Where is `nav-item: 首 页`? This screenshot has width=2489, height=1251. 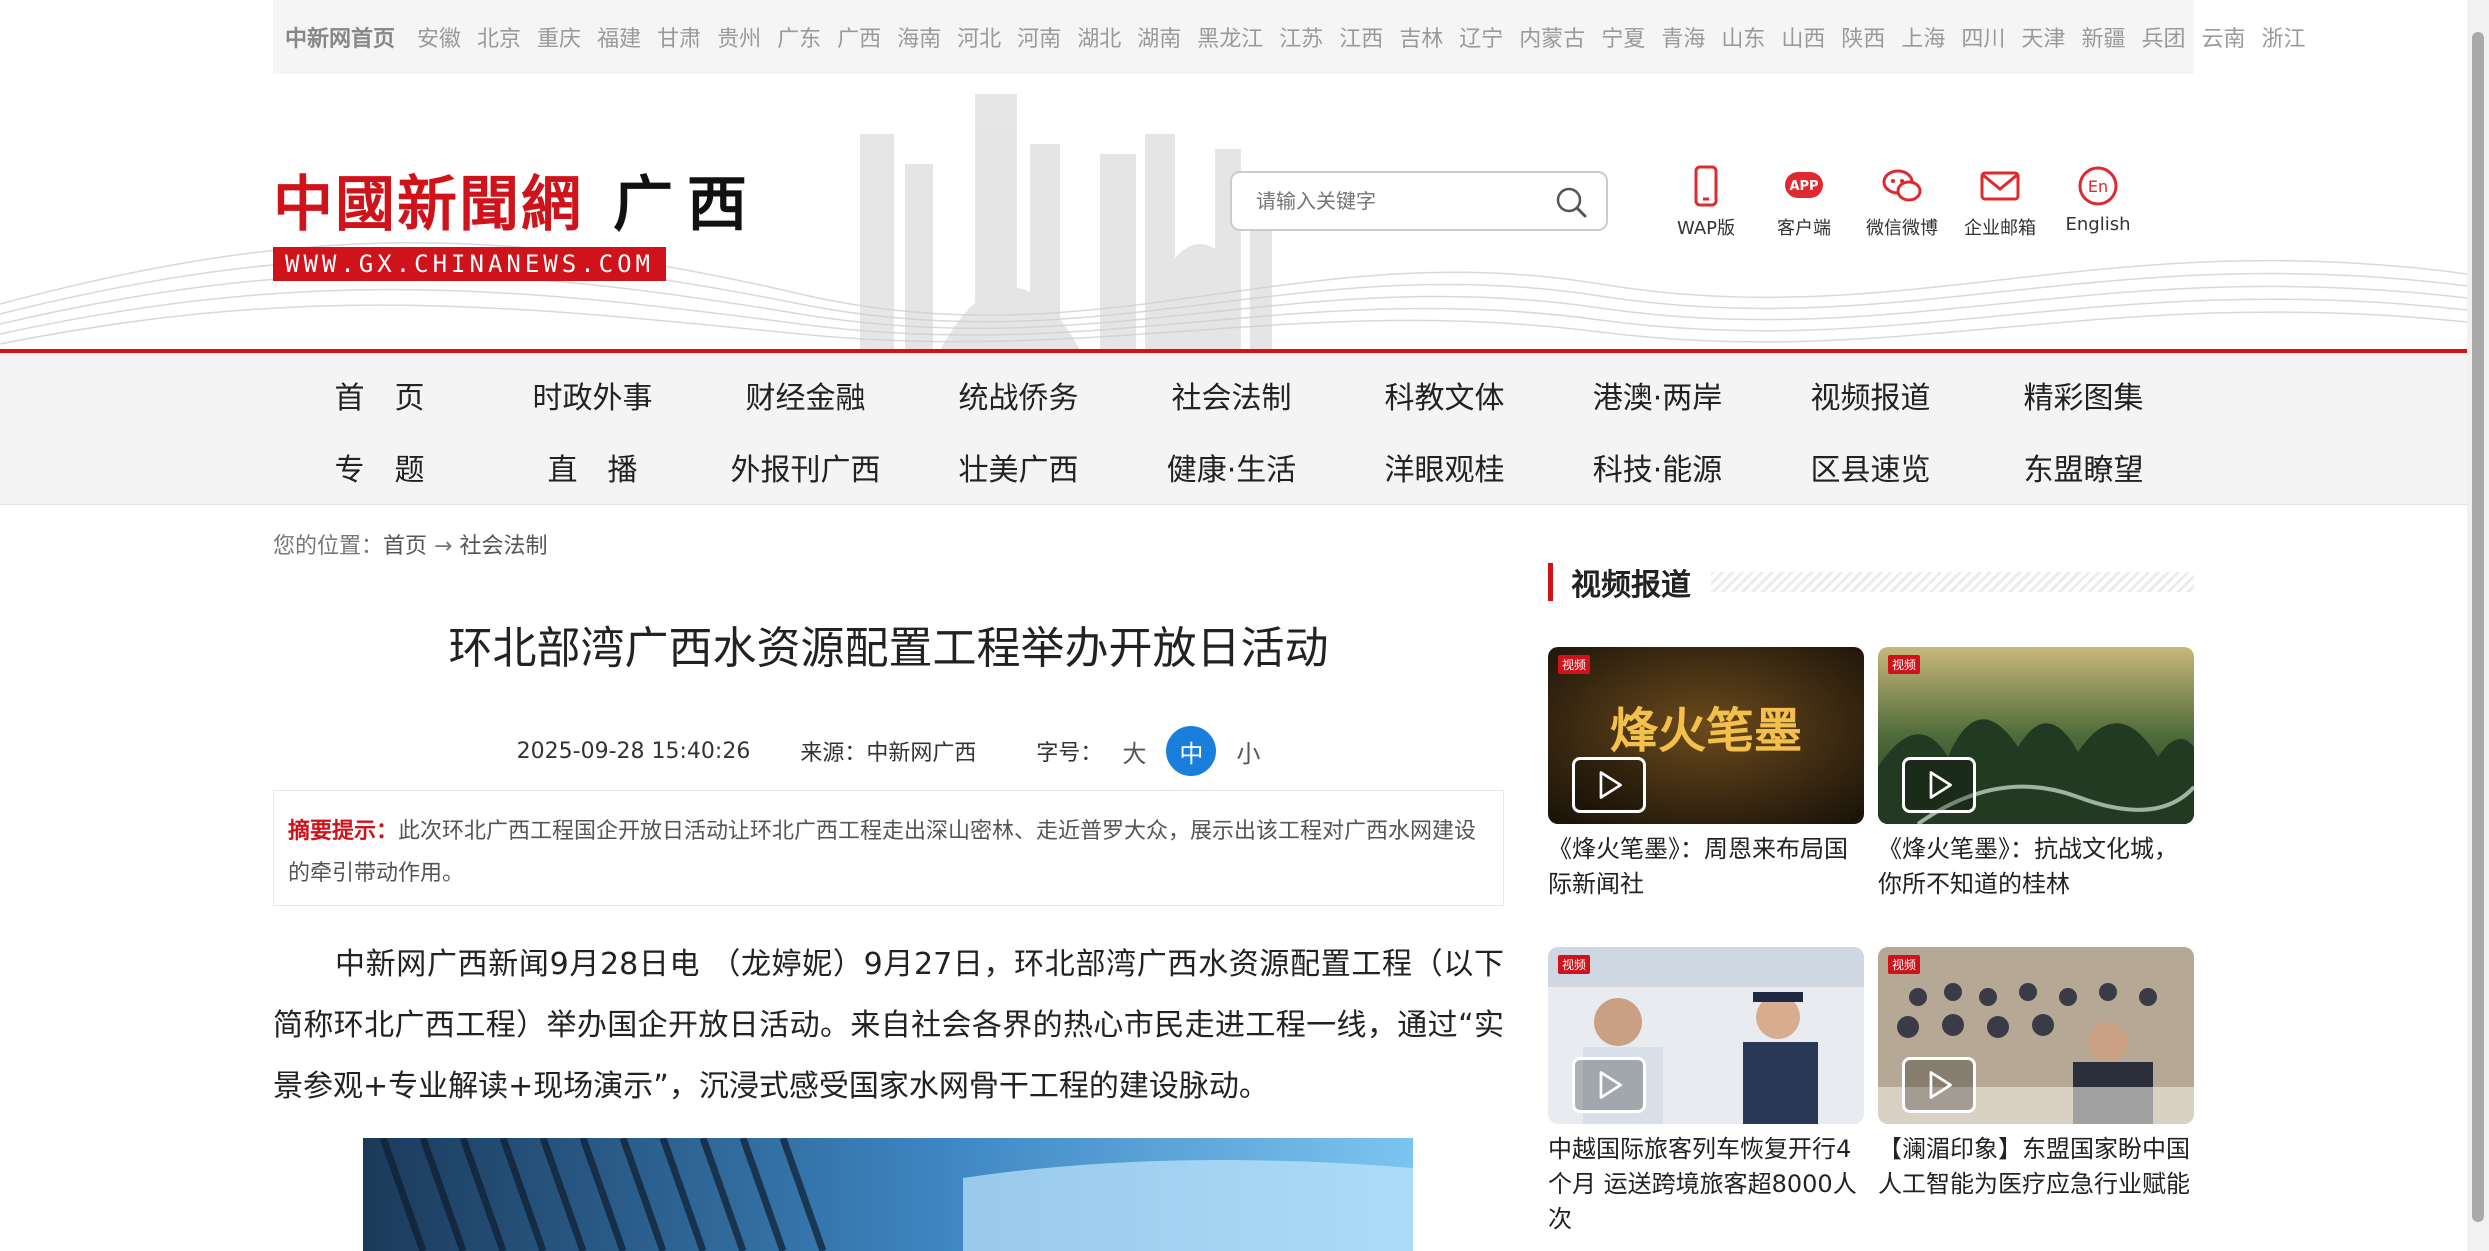 nav-item: 首 页 is located at coordinates (379, 399).